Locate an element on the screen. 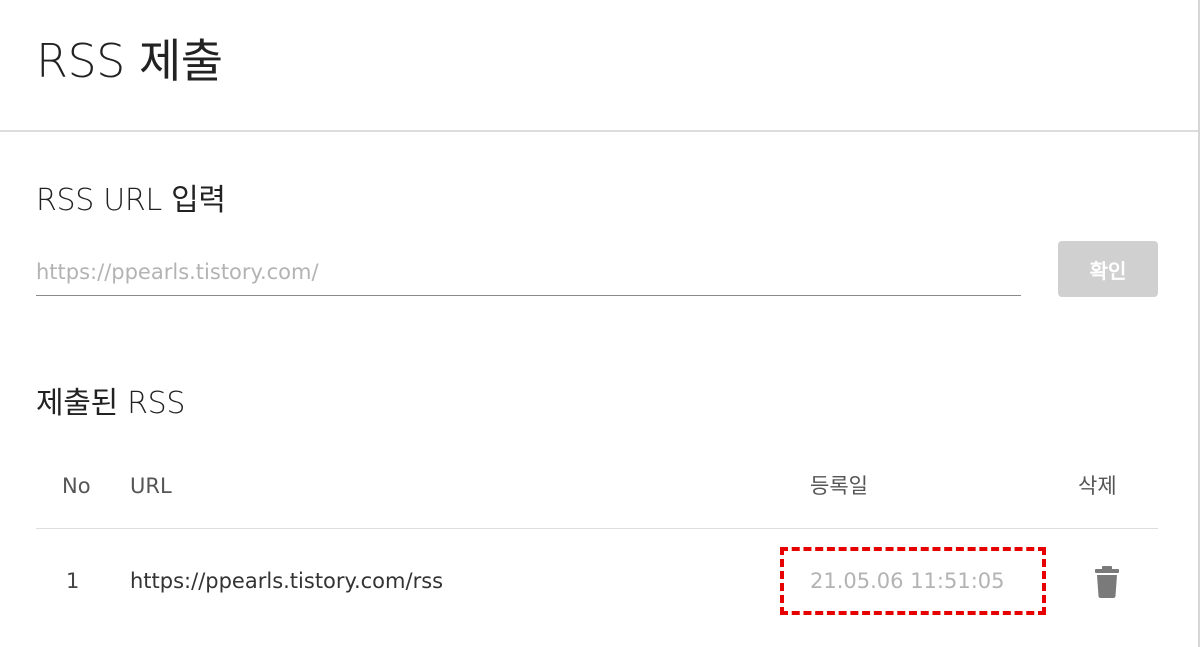 This screenshot has width=1200, height=647. rss-url-input-heading: RSS URL 입력 is located at coordinates (131, 200).